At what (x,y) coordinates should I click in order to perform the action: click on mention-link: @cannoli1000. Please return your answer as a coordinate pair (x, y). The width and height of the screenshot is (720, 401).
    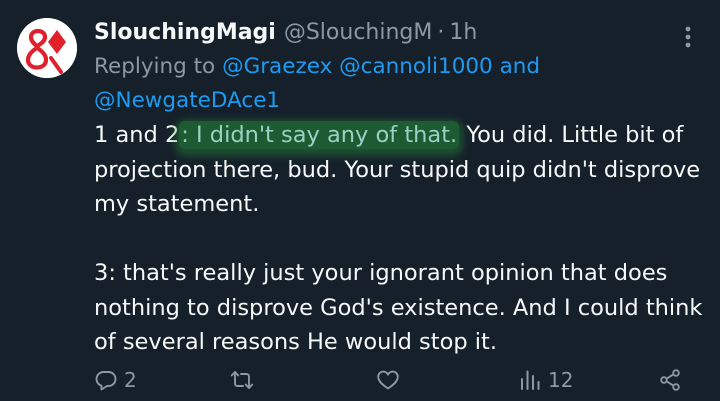
    Looking at the image, I should click on (416, 66).